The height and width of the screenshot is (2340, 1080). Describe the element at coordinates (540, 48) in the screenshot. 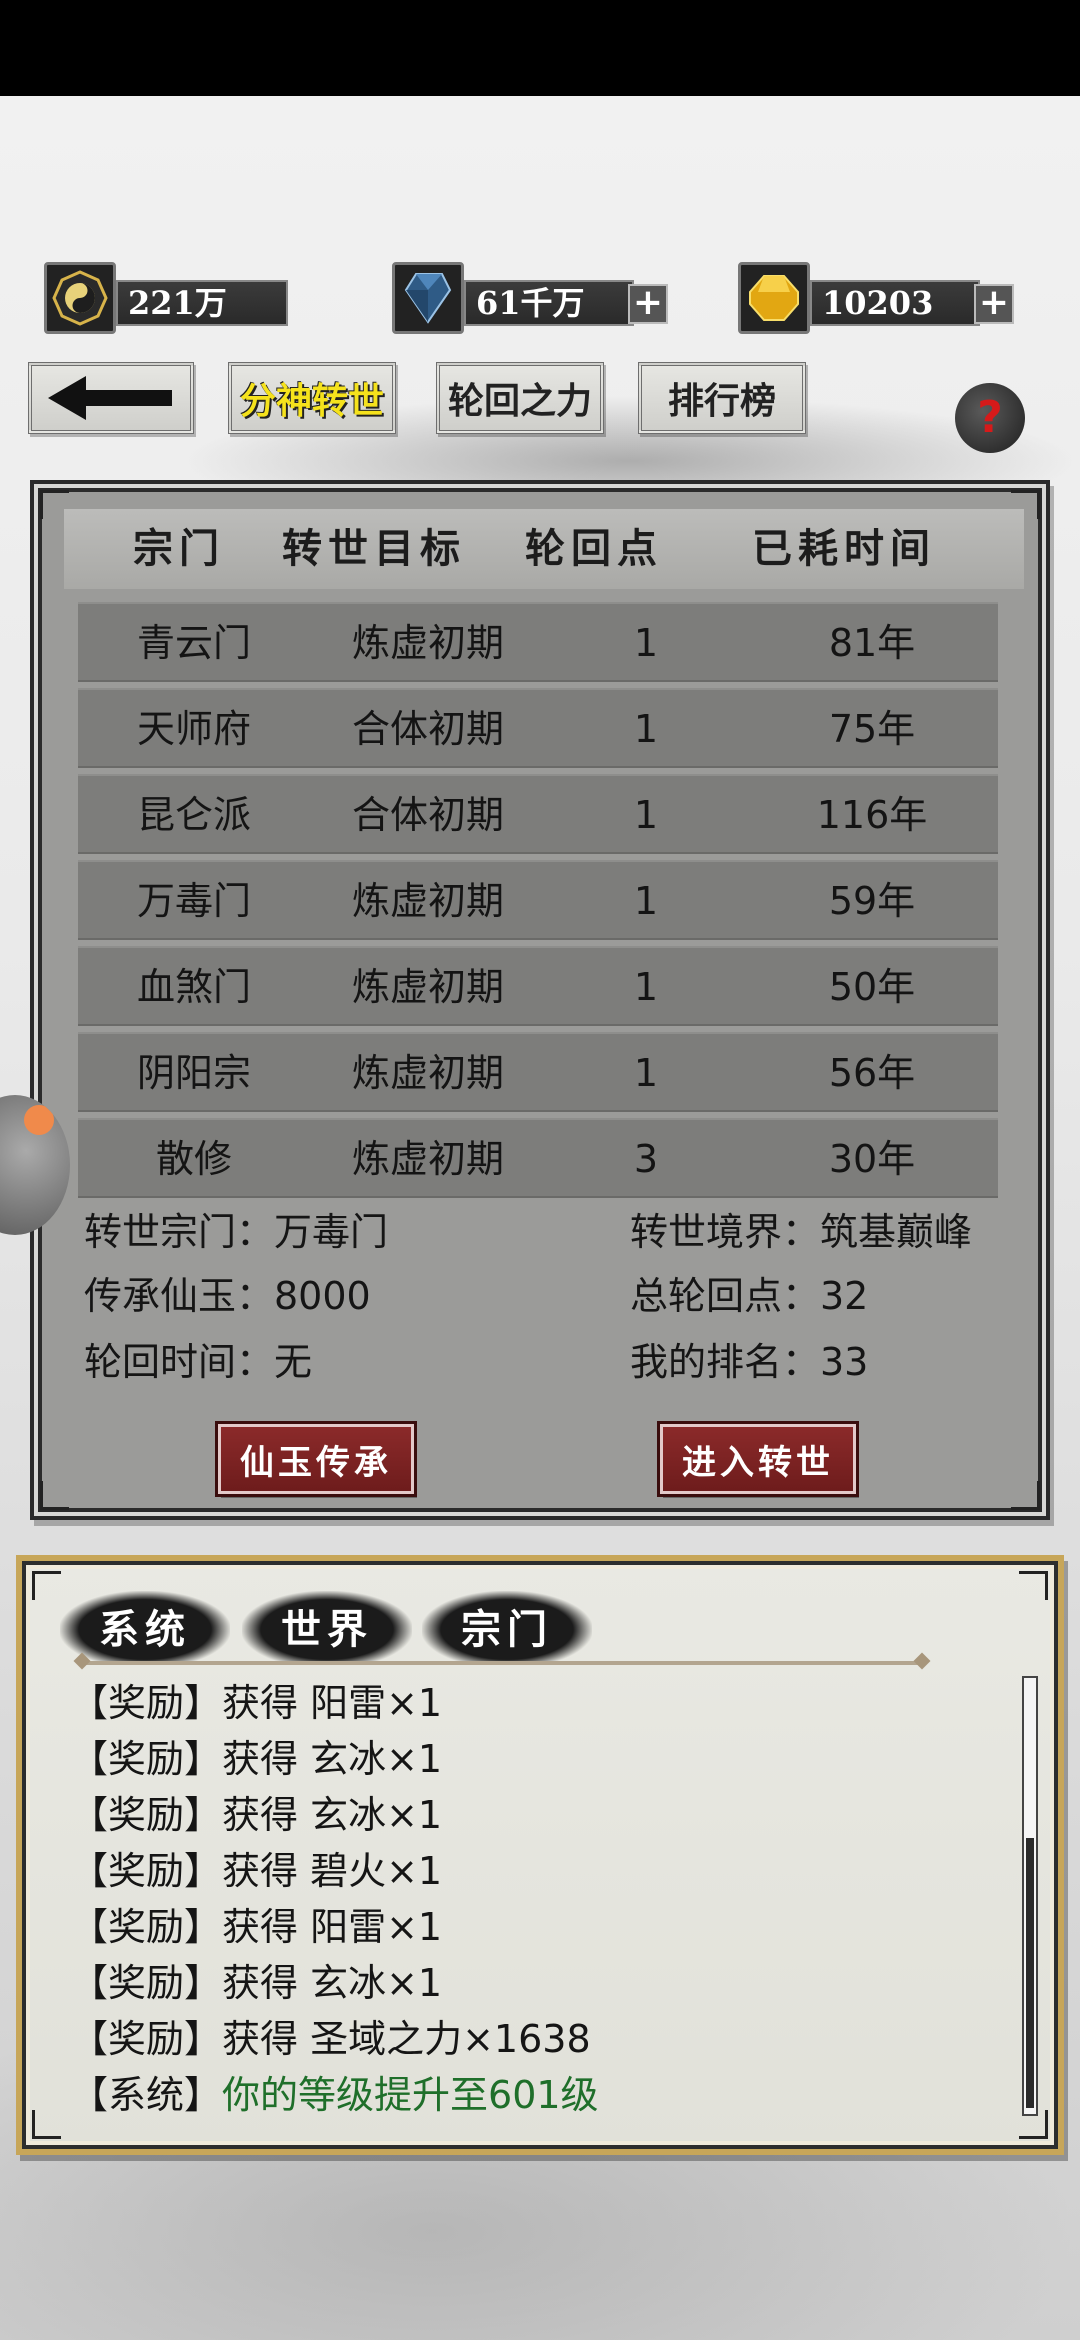

I see `status-bar` at that location.